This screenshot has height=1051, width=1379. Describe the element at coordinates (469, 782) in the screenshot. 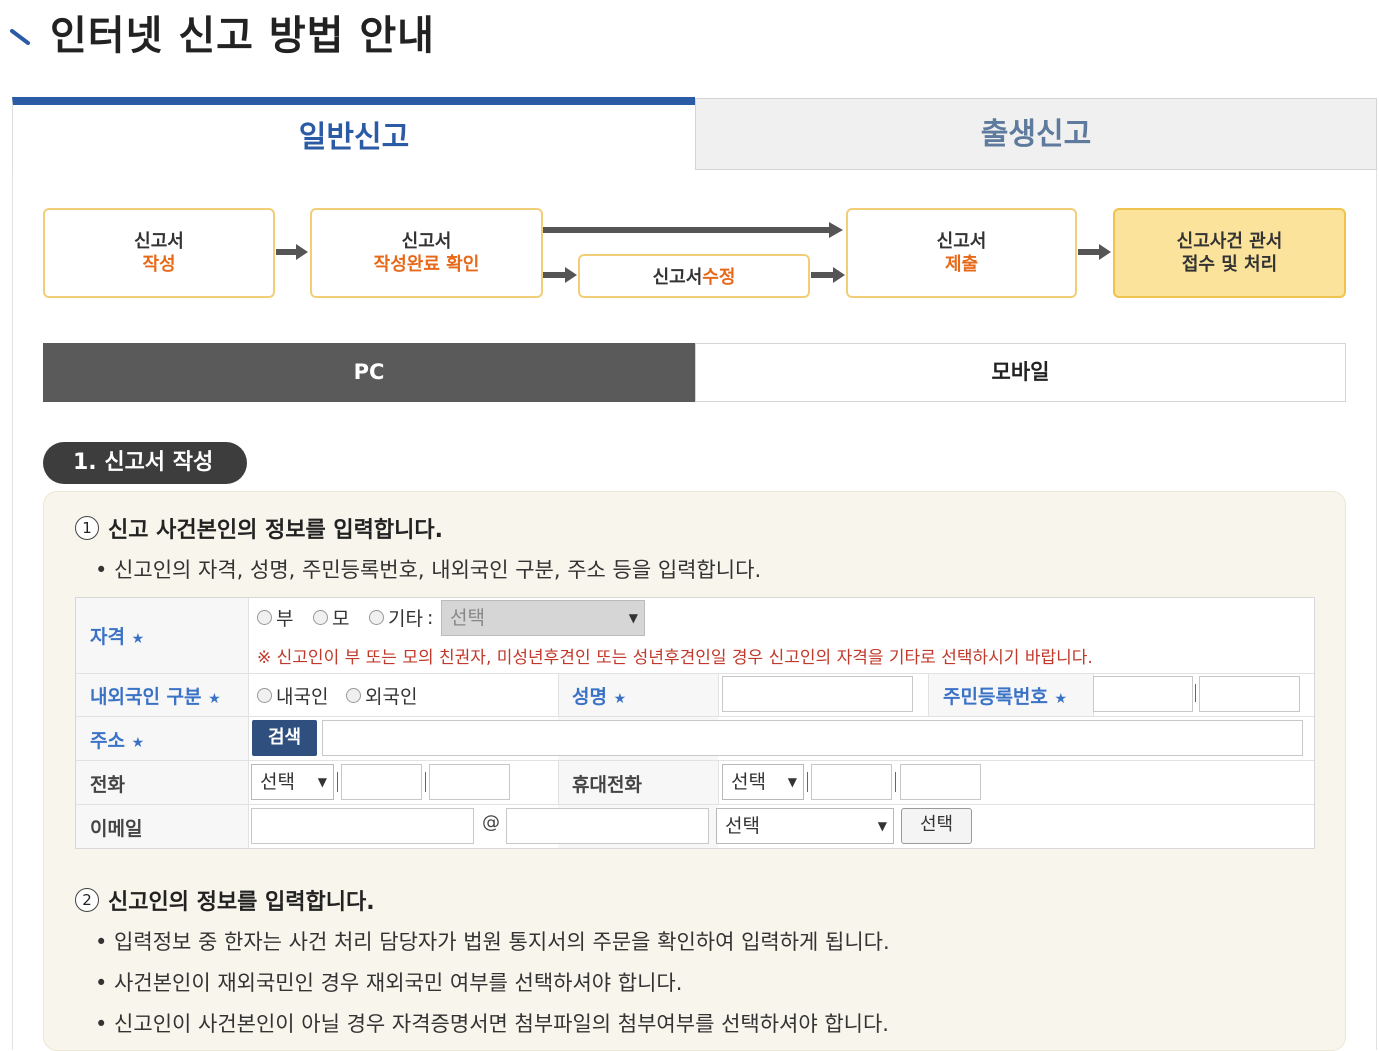

I see `phone-last-input` at that location.